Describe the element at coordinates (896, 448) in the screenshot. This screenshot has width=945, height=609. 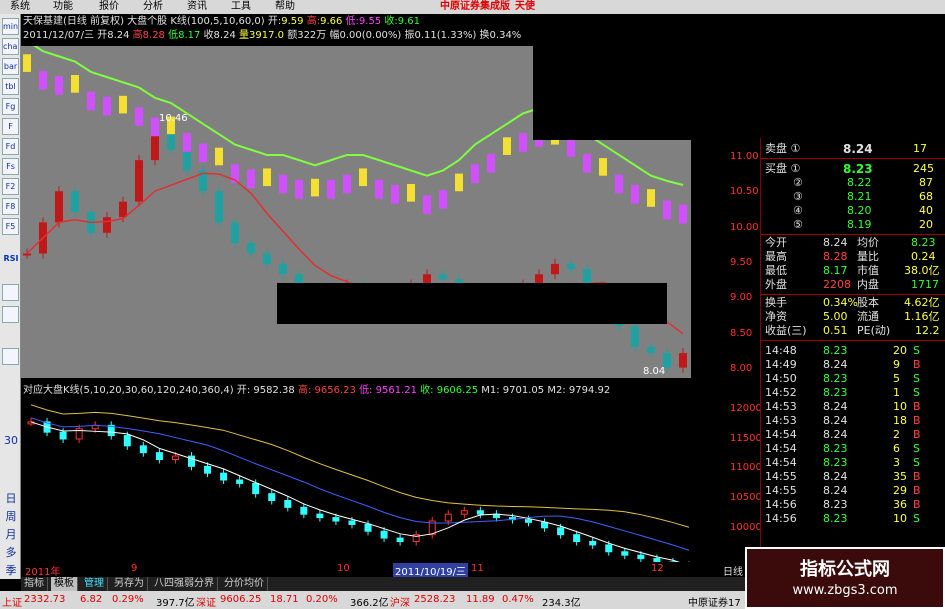
I see `tick-volume: 6` at that location.